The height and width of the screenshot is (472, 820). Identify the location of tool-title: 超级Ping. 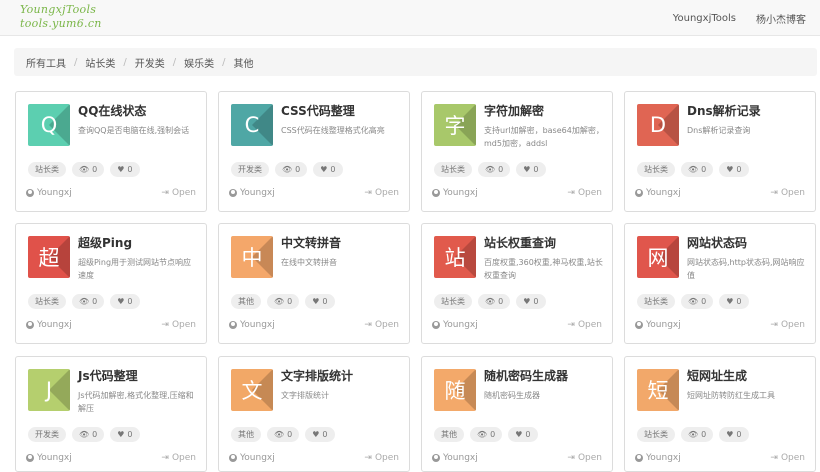
(105, 242).